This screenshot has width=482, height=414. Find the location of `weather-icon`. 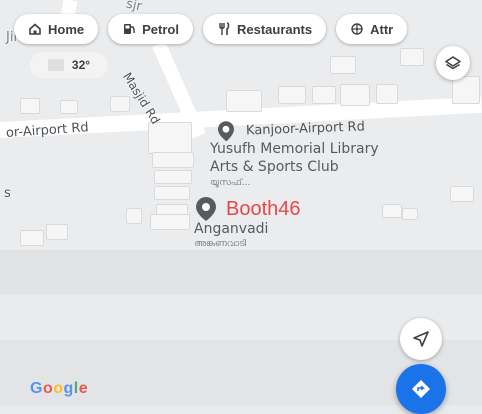

weather-icon is located at coordinates (55, 65).